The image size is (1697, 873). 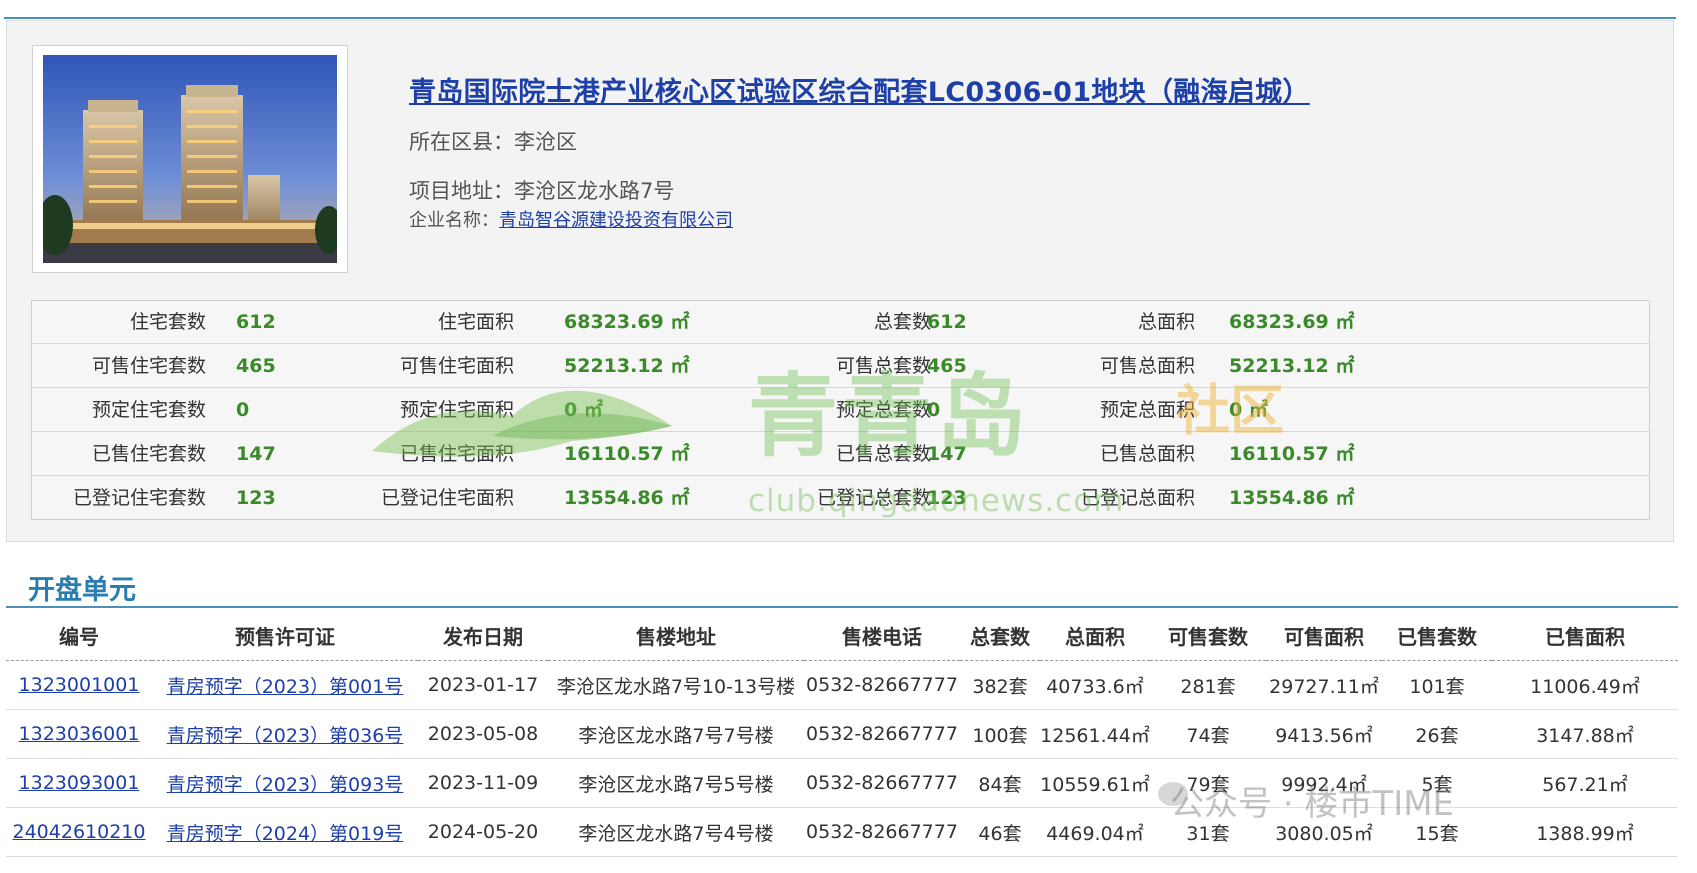 I want to click on stat-label: 已售住宅面积, so click(x=456, y=454).